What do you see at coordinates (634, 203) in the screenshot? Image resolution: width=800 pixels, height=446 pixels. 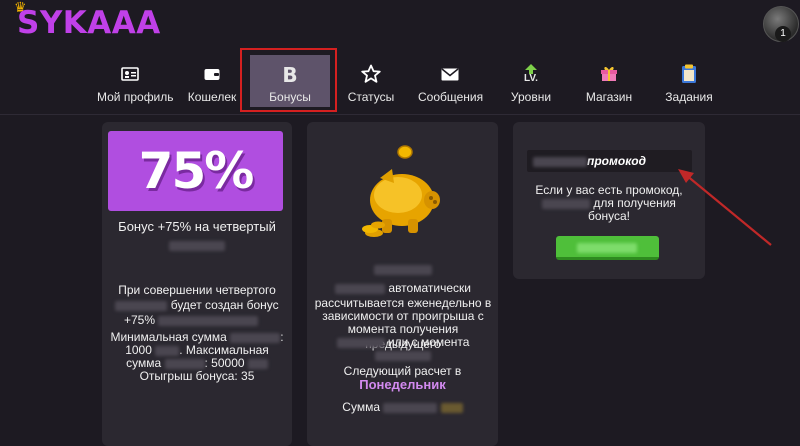 I see `promo-hint-line2-text: для получения` at bounding box center [634, 203].